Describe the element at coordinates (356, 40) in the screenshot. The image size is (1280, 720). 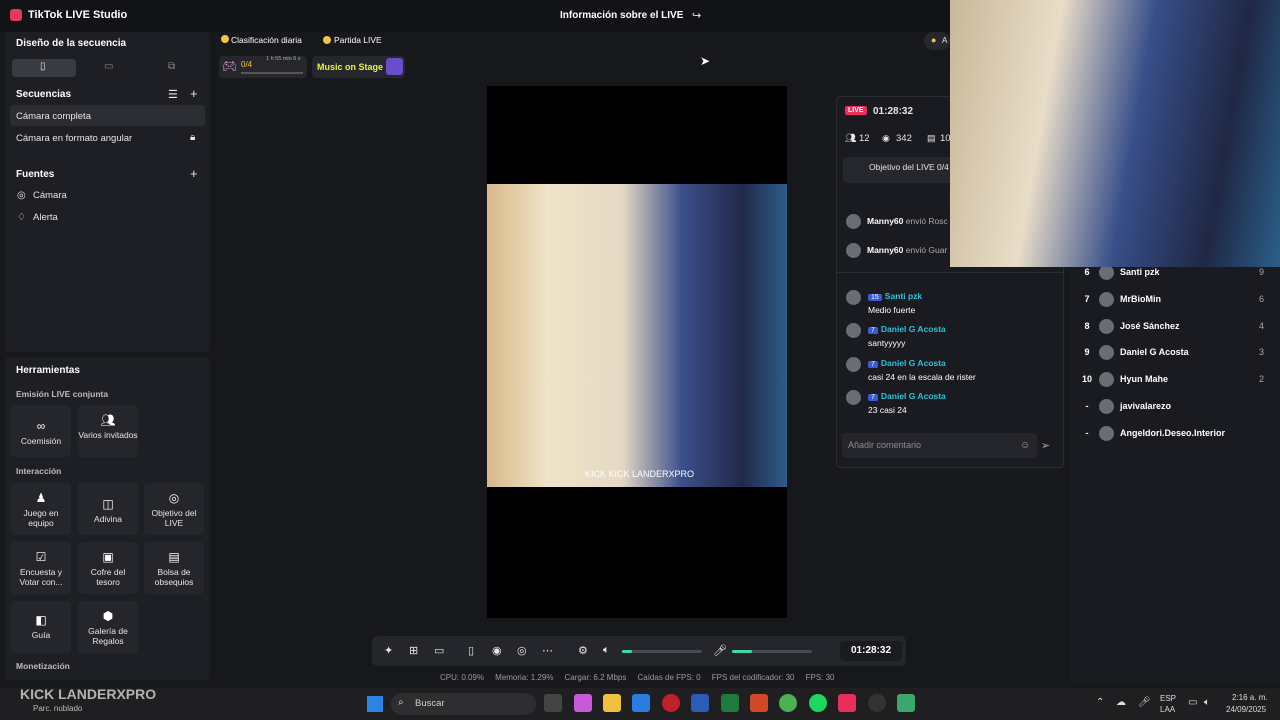
I see `live-match-chip: Partida LIVE` at that location.